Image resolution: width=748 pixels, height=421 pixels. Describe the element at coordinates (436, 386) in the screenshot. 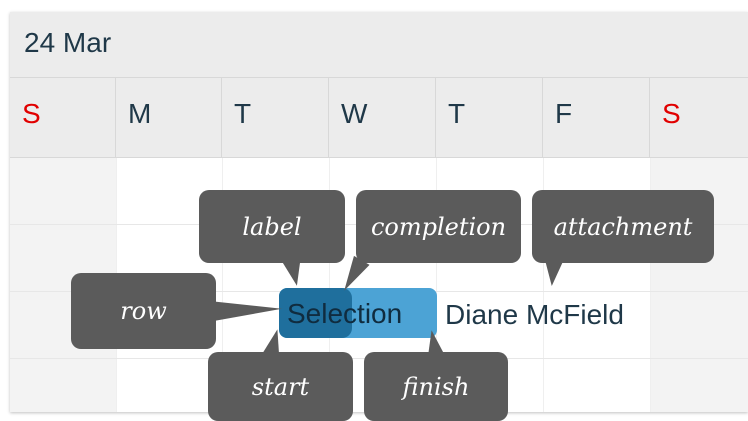

I see `finish-callout: finish` at that location.